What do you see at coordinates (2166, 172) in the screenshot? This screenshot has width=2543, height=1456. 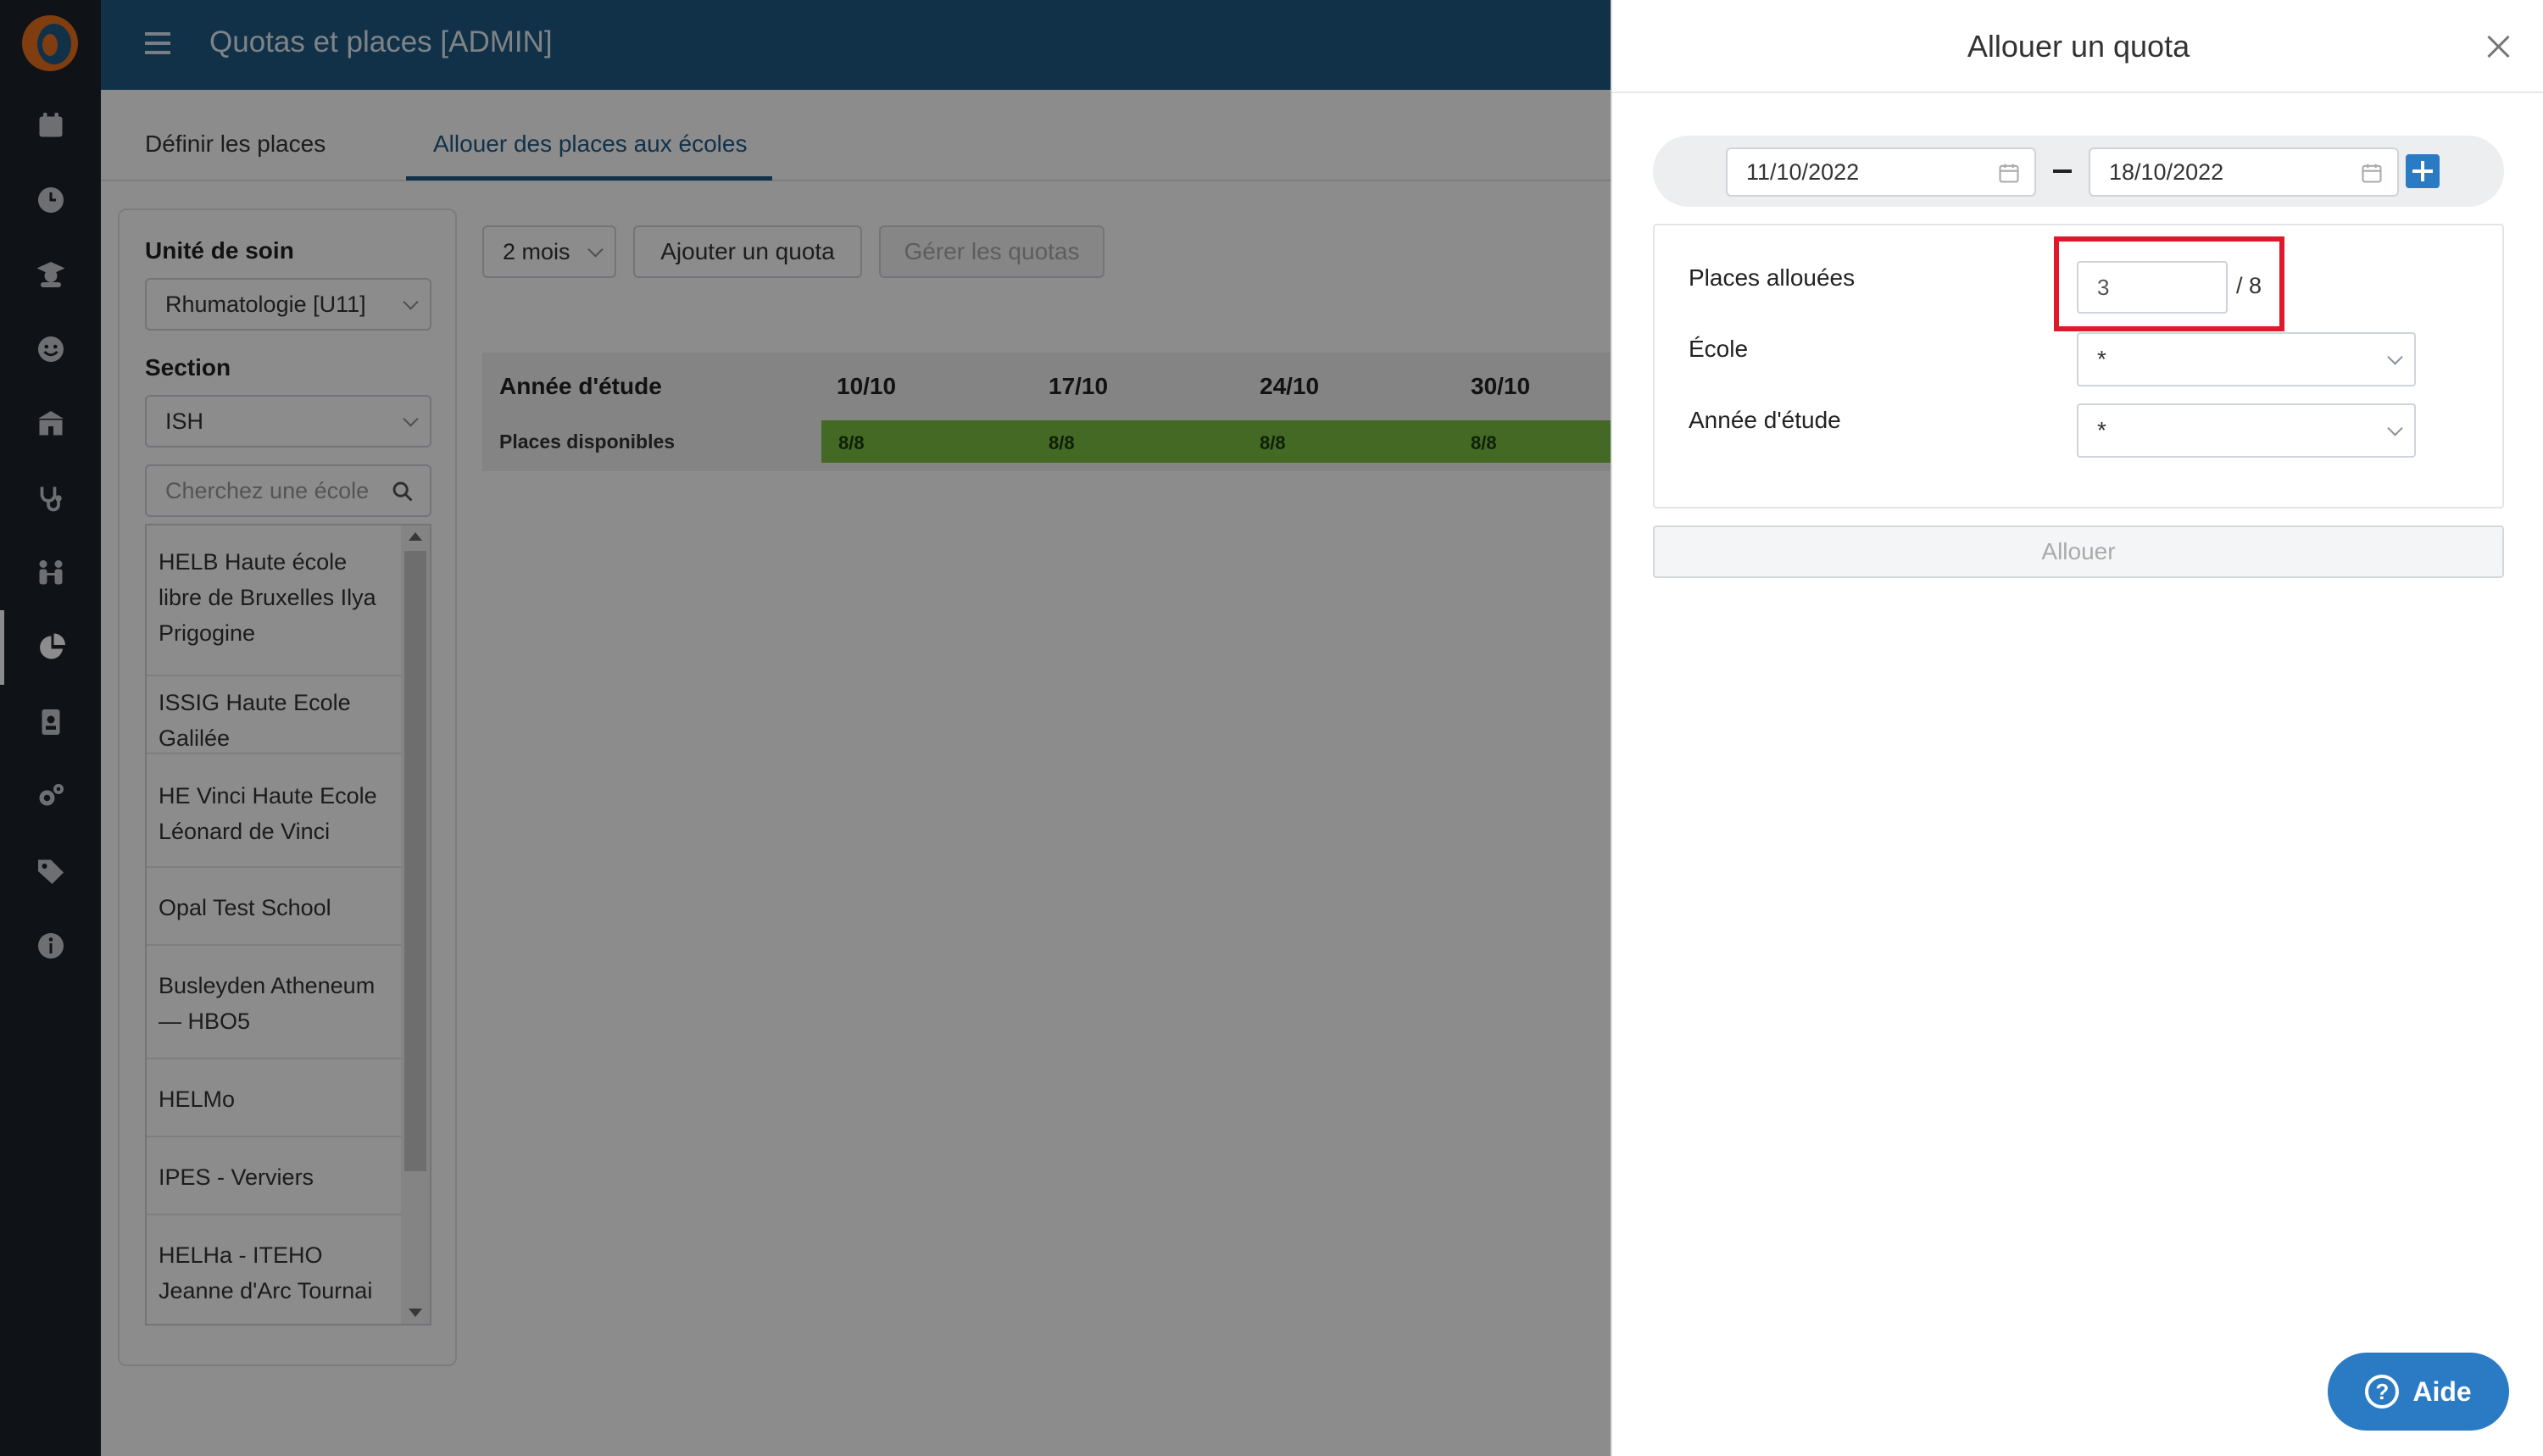 I see `end-date-value: 18/10/2022` at bounding box center [2166, 172].